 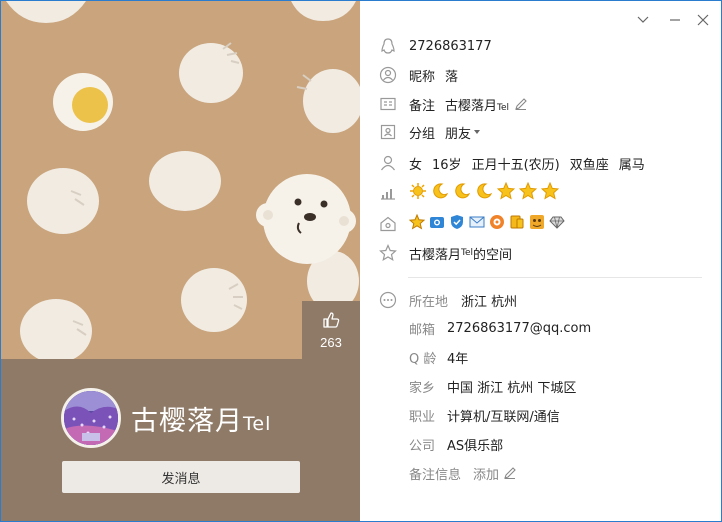 What do you see at coordinates (517, 224) in the screenshot?
I see `wallet-icon` at bounding box center [517, 224].